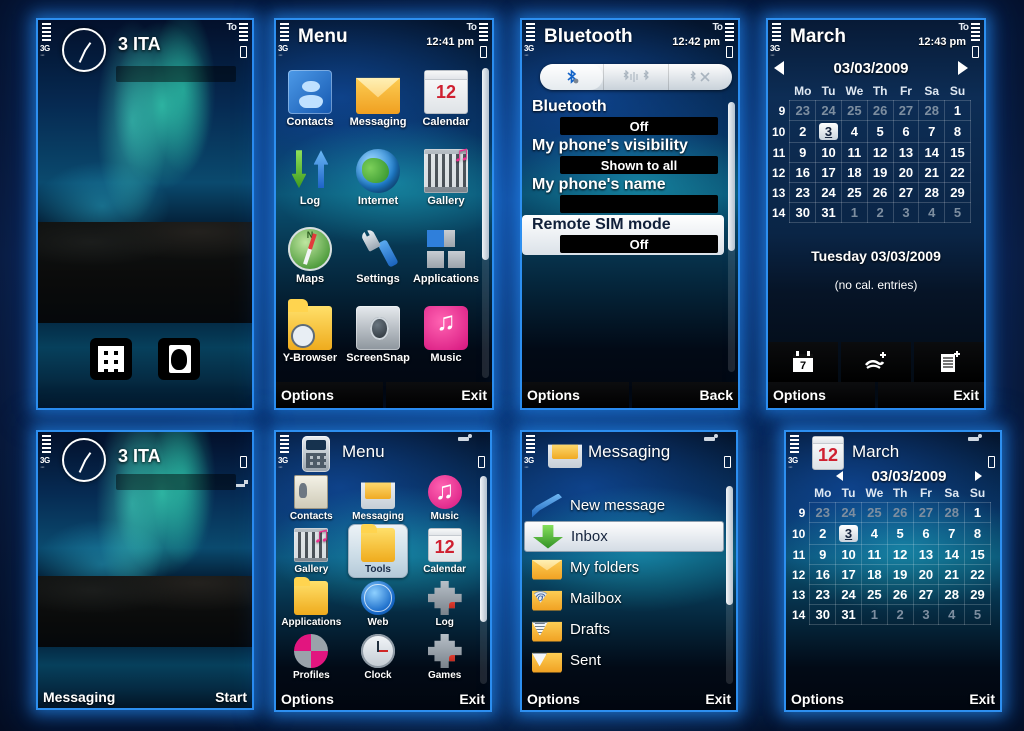 The image size is (1024, 731). I want to click on softkey-messaging: Messaging, so click(91, 697).